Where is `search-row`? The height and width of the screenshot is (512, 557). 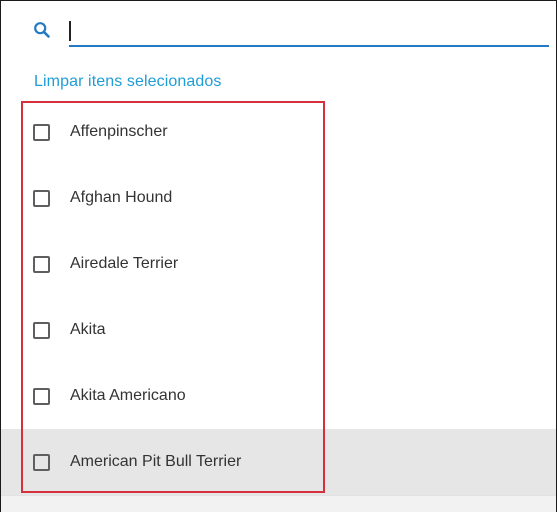
search-row is located at coordinates (291, 33).